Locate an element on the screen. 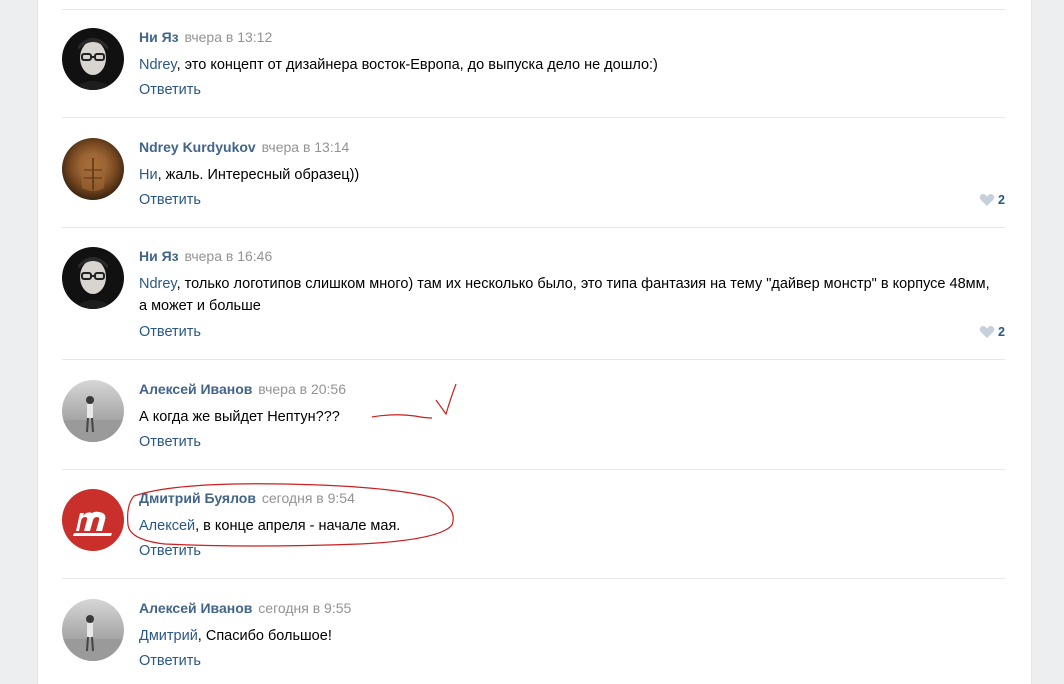 This screenshot has width=1064, height=684. comment-header: Дмитрий Буялов сегодня в 9:54 is located at coordinates (247, 498).